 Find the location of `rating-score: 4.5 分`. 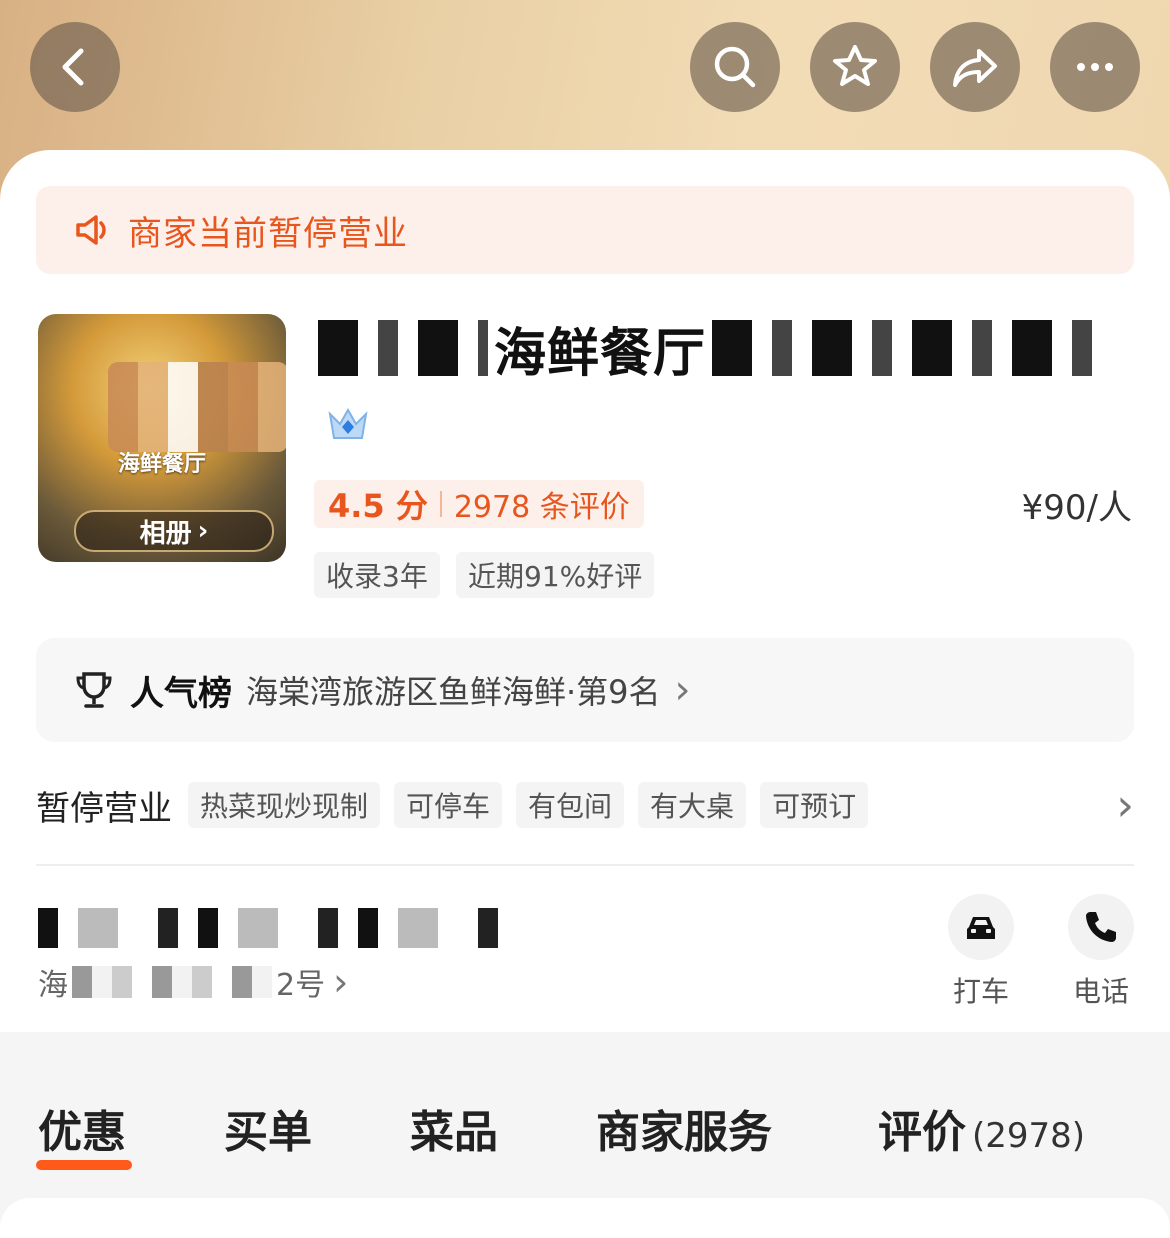

rating-score: 4.5 分 is located at coordinates (378, 506).